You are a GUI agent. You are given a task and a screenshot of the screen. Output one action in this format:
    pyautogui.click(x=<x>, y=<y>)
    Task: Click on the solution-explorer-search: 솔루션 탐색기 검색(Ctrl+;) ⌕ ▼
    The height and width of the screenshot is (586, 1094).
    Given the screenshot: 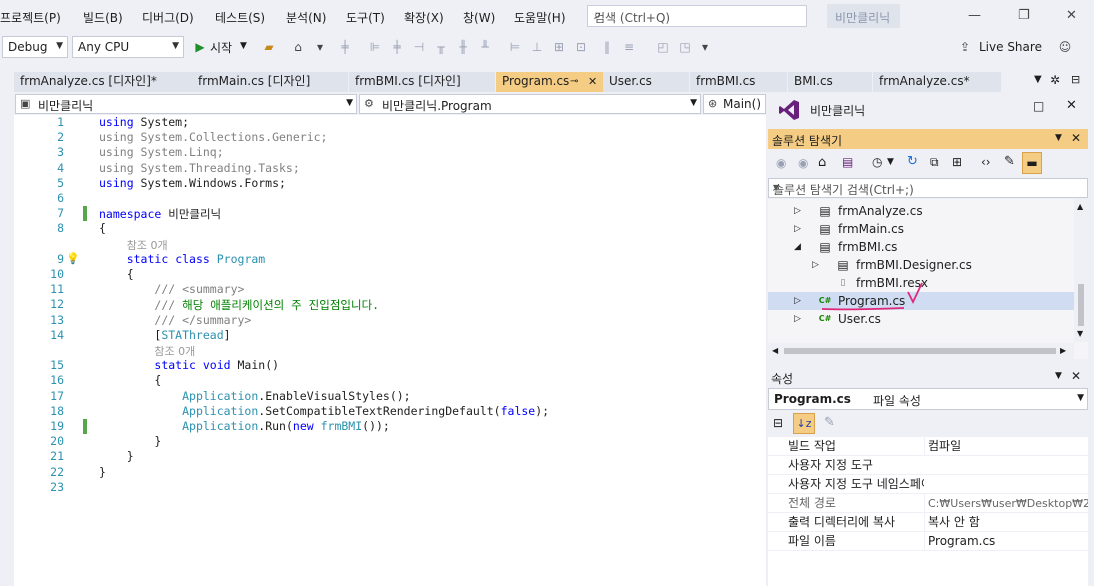 What is the action you would take?
    pyautogui.click(x=928, y=188)
    